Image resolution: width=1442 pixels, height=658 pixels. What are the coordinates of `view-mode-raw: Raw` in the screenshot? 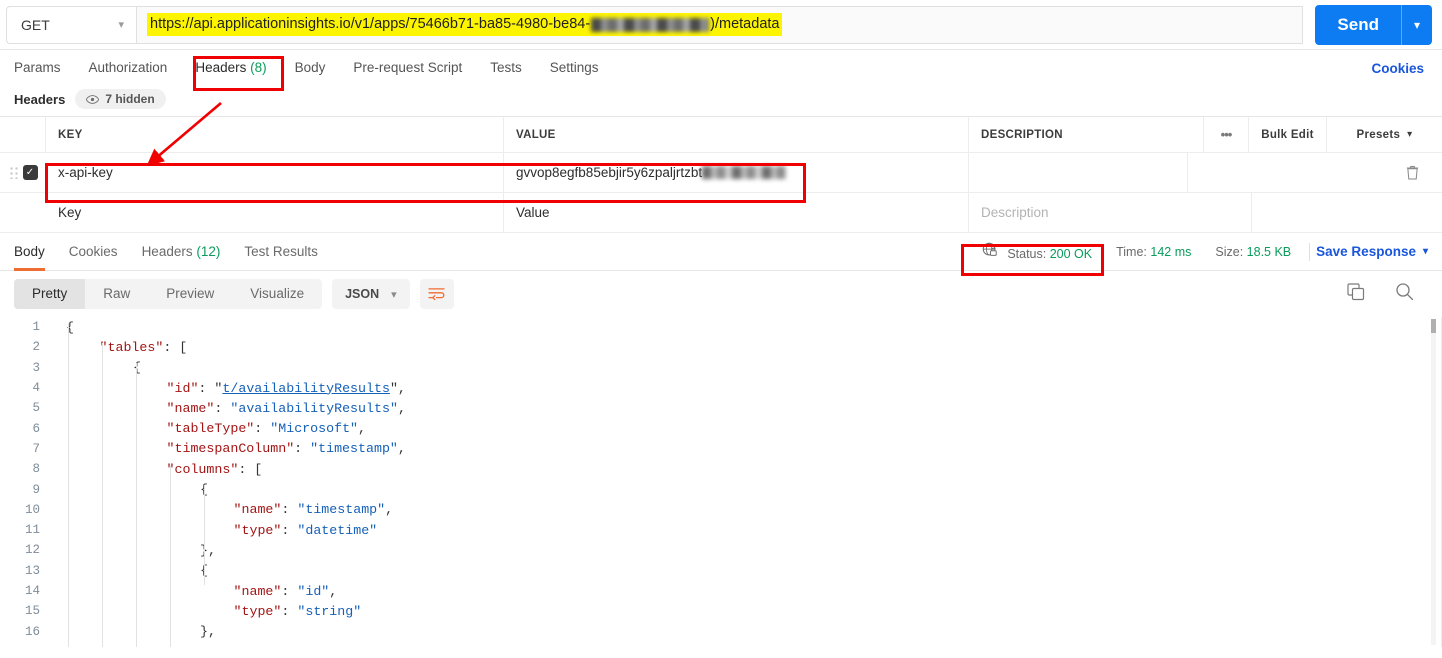 It's located at (116, 294).